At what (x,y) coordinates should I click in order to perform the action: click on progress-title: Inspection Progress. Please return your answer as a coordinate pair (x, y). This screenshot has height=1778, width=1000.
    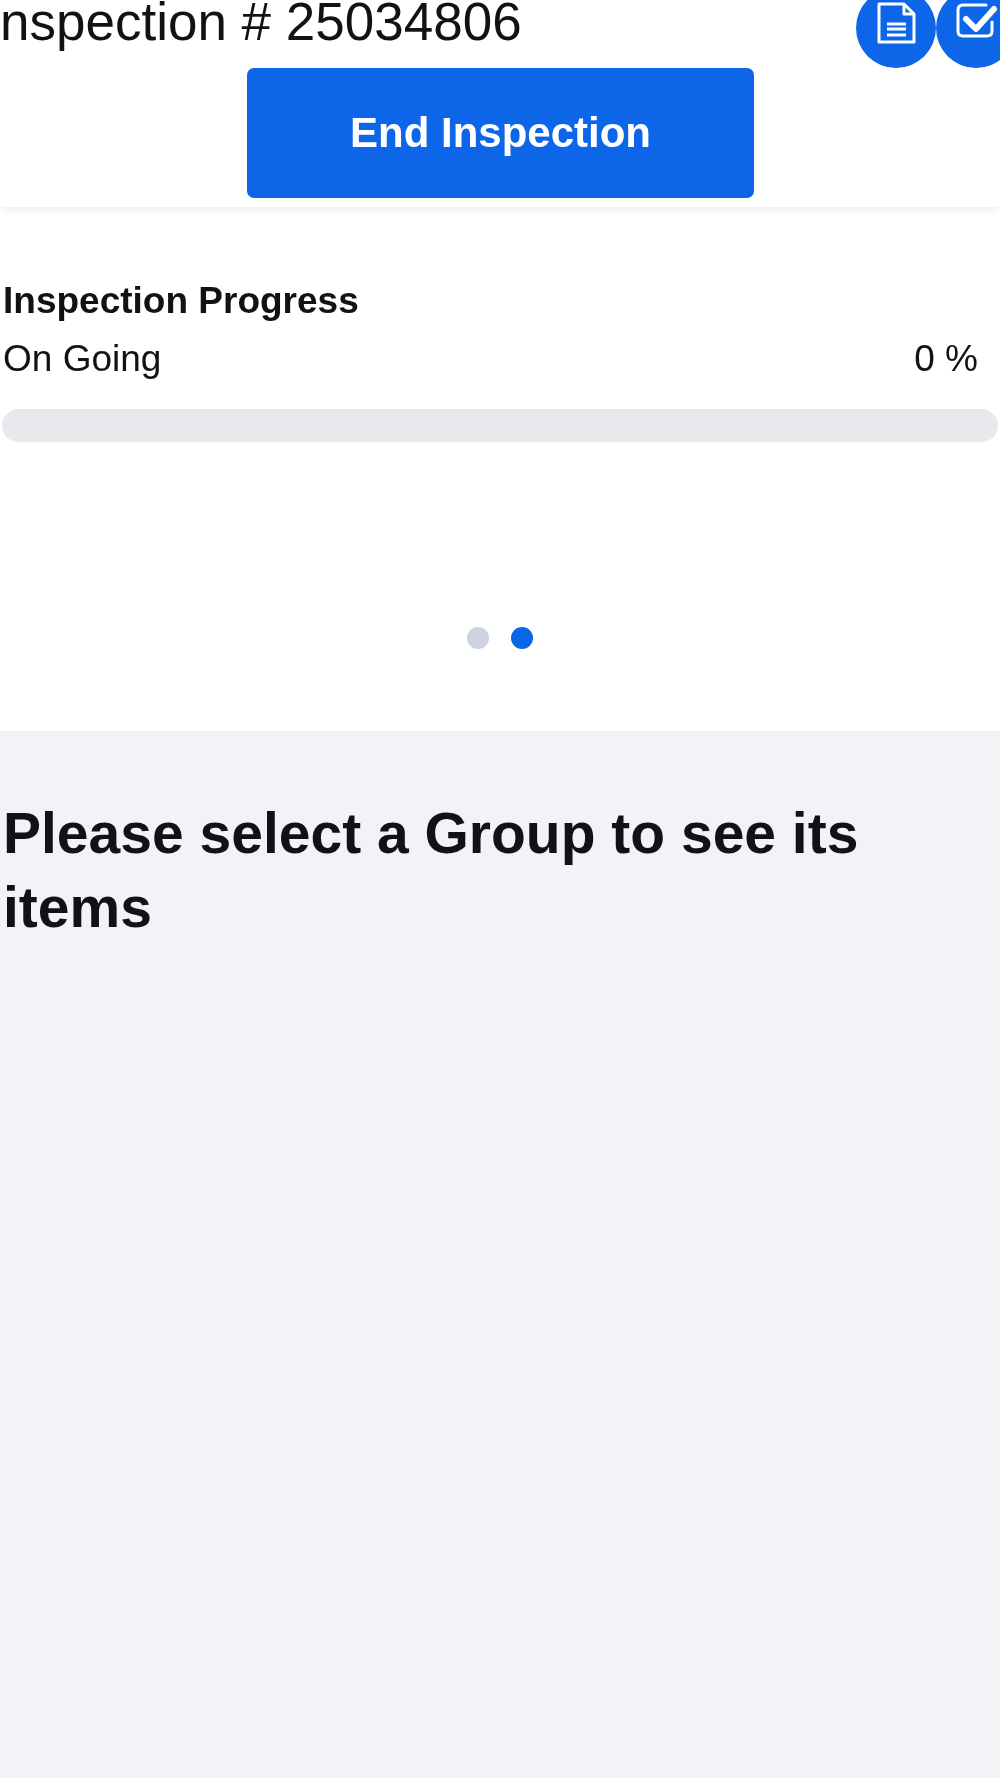
    Looking at the image, I should click on (181, 301).